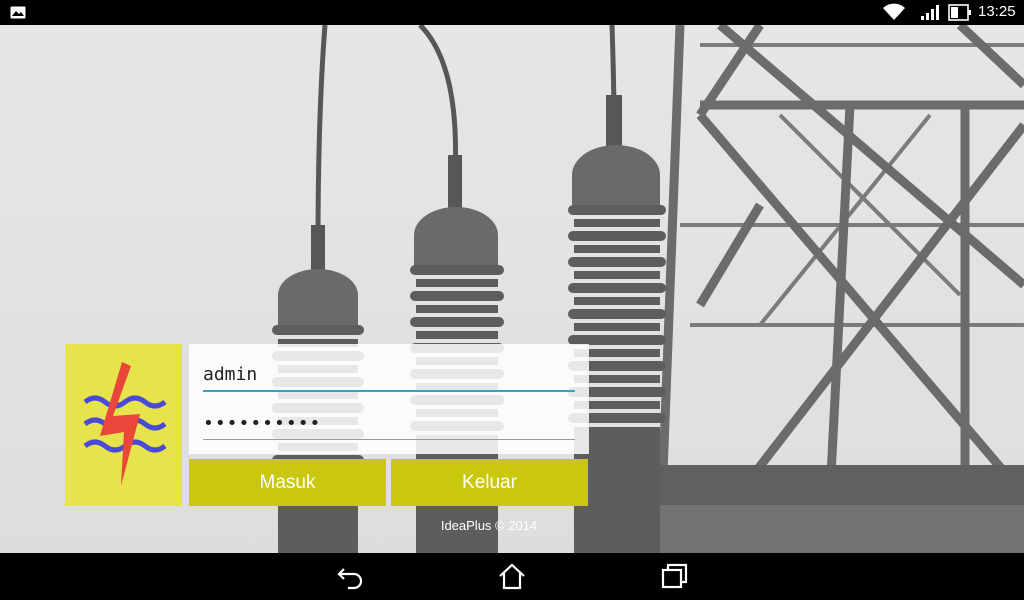  I want to click on logo, so click(123, 425).